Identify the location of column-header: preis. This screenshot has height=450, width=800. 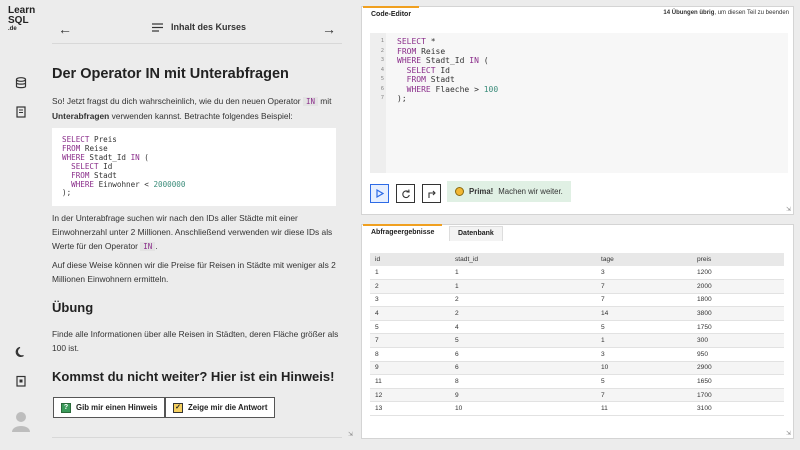
(738, 259).